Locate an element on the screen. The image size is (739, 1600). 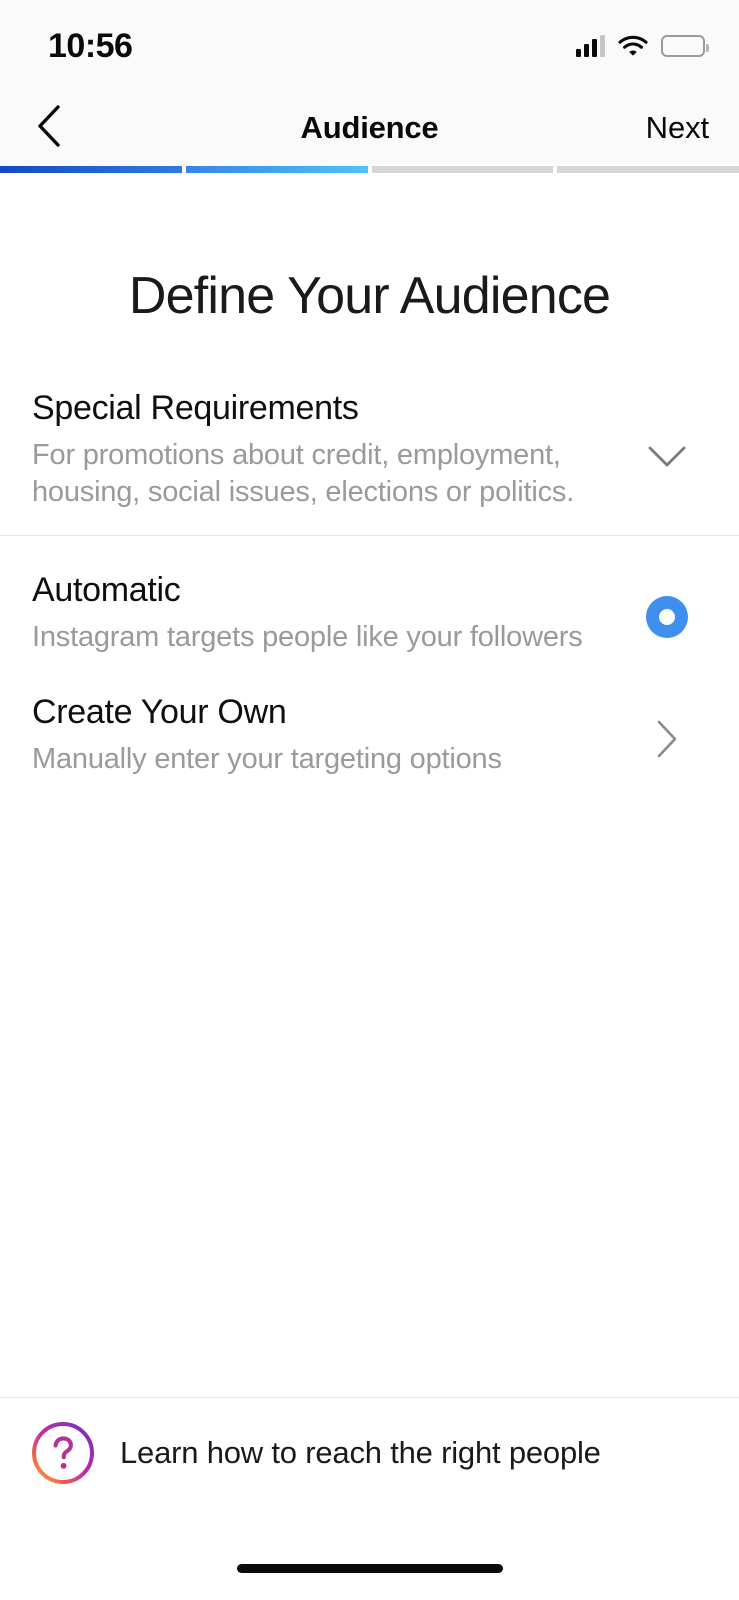
page-title-navbar: Audience is located at coordinates (369, 127).